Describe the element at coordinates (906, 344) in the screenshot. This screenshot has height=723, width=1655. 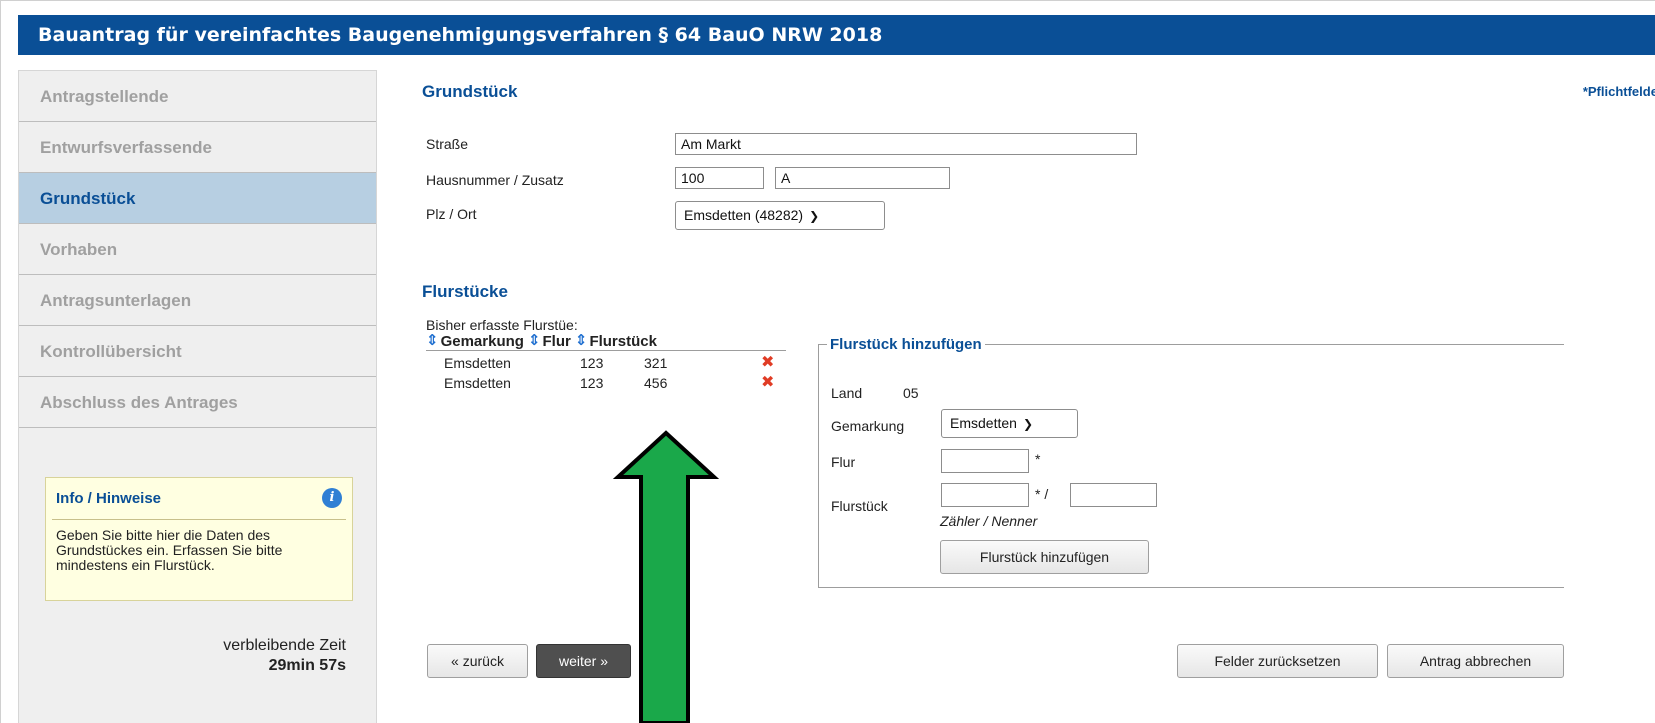
I see `add-parcel-legend: Flurstück hinzufügen` at that location.